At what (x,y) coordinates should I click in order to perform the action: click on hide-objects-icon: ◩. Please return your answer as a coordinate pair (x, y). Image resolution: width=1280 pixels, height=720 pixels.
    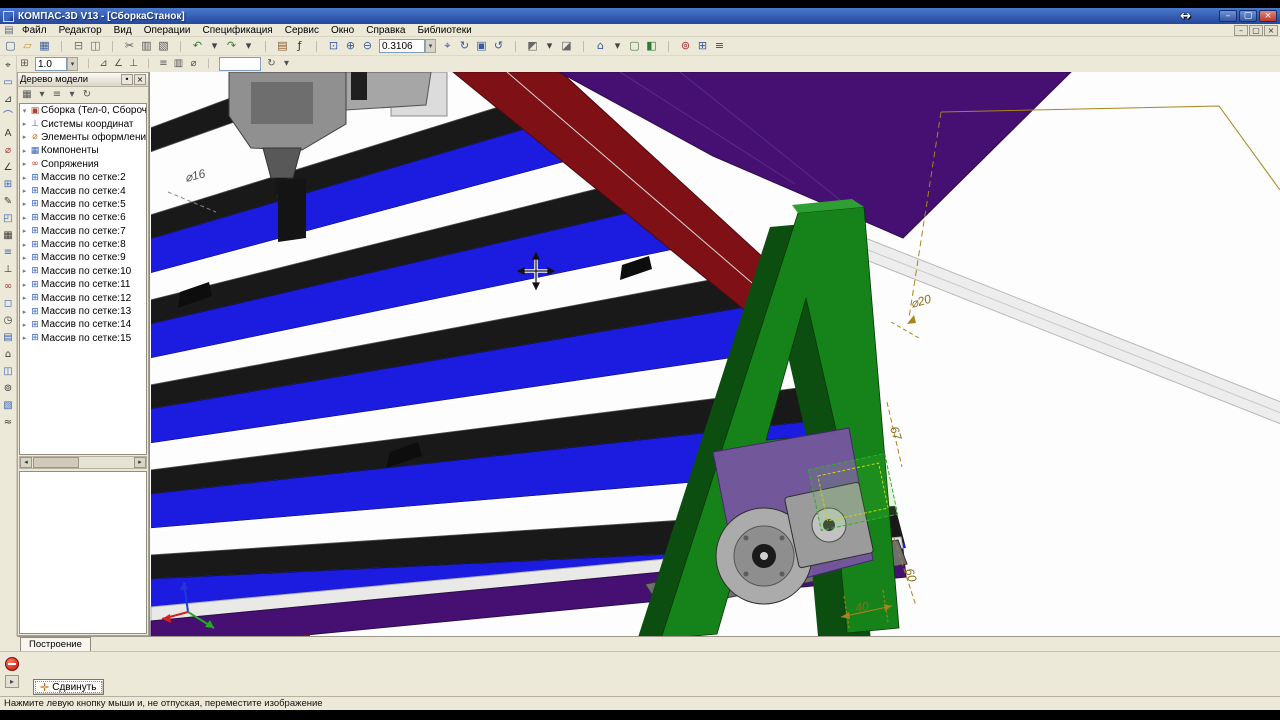
    Looking at the image, I should click on (532, 46).